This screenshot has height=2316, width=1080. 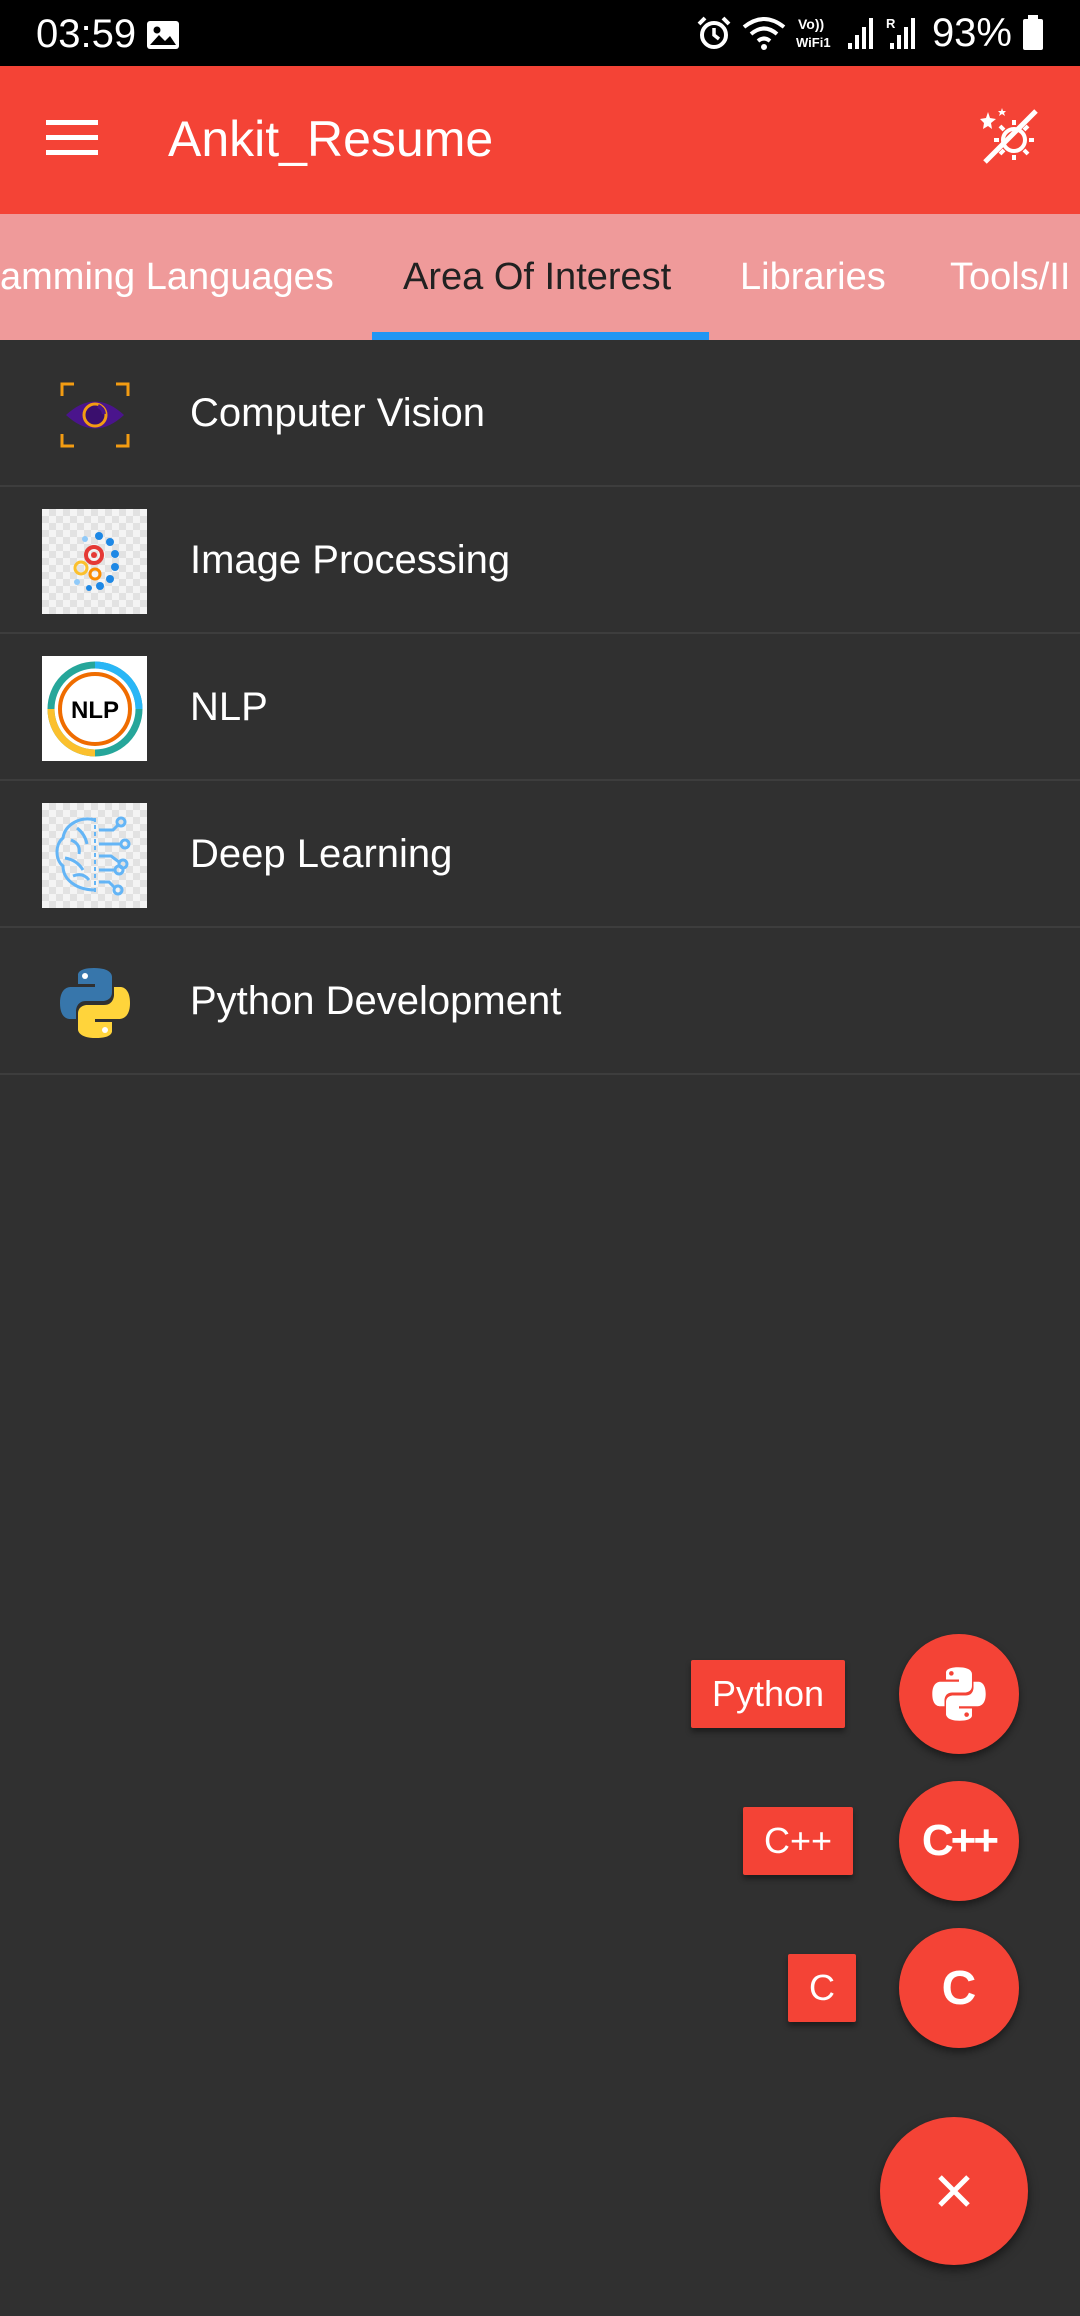 I want to click on list-item-label: Image Processing, so click(x=350, y=560).